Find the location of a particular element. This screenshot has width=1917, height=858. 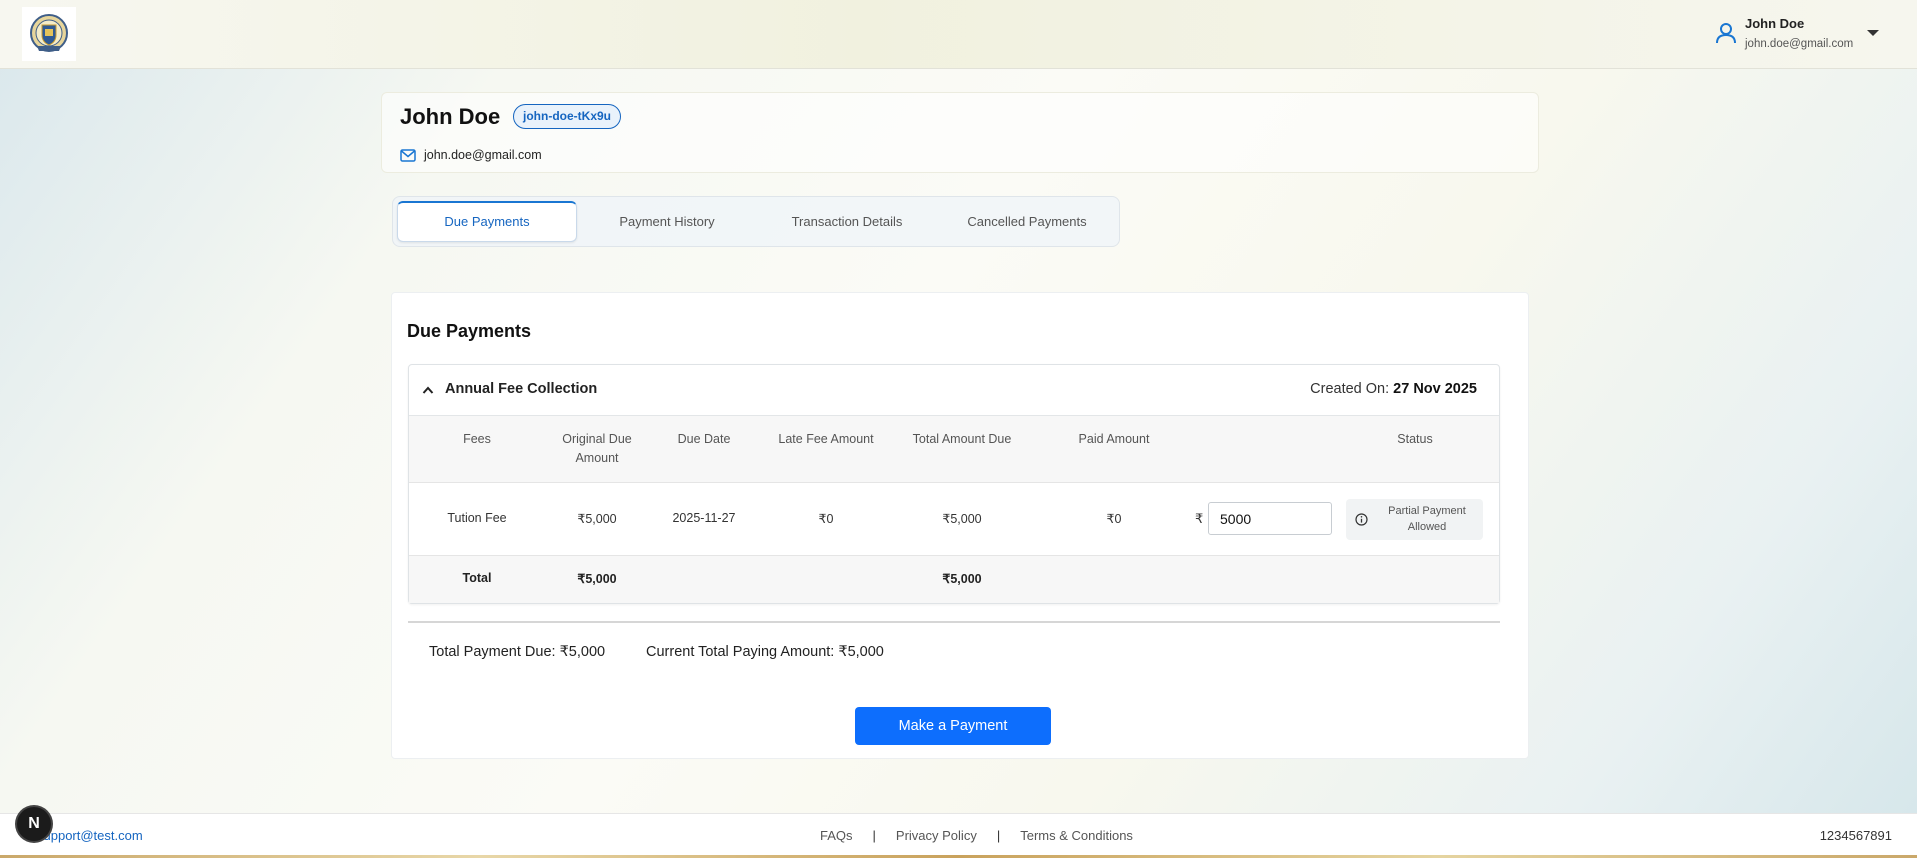

cell-fee-name: Tution Fee is located at coordinates (477, 518).